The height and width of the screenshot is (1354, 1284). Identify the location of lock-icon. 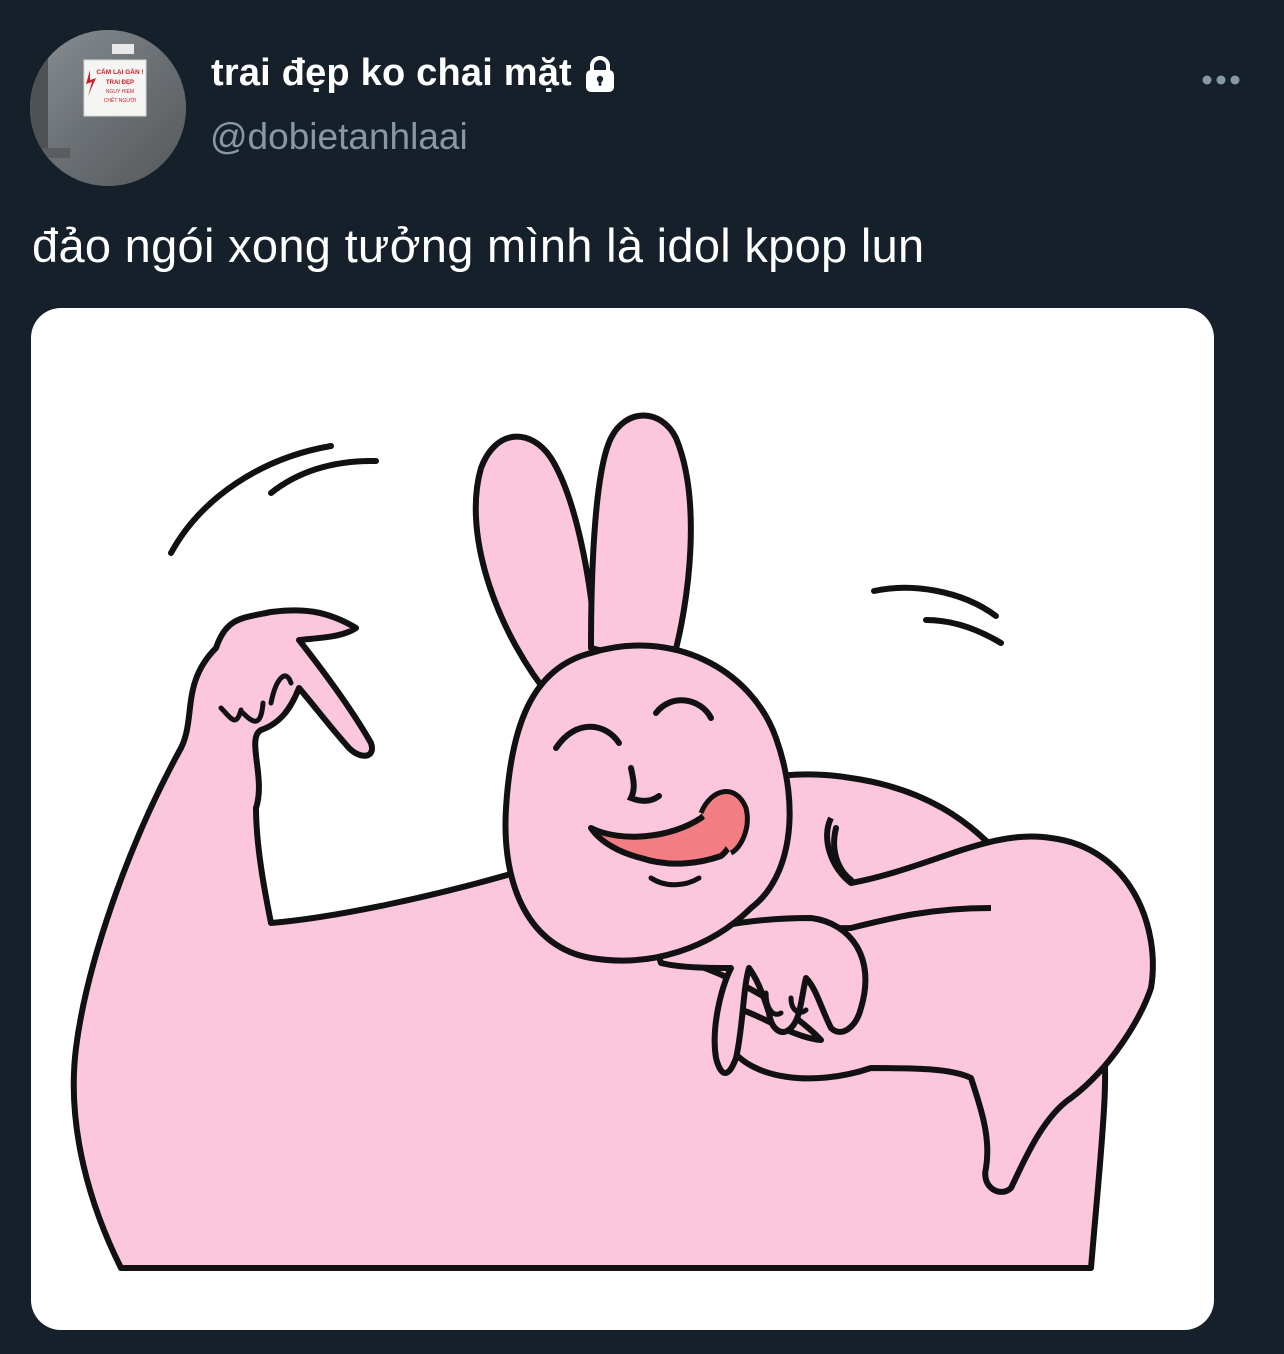
(599, 73).